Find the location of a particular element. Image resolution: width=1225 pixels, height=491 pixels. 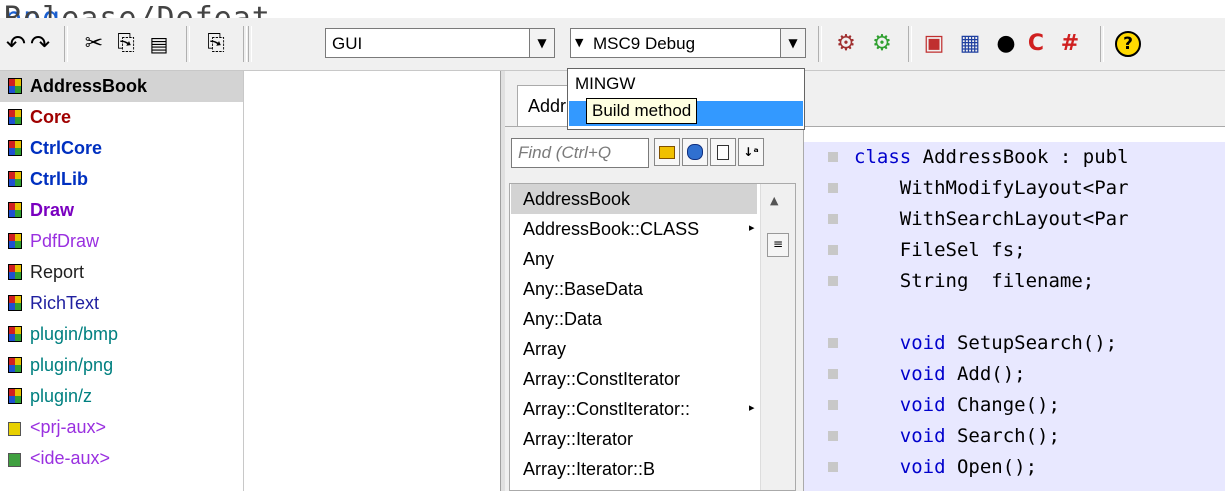

navigator-item: Array::ConstIterator:: is located at coordinates (634, 409).